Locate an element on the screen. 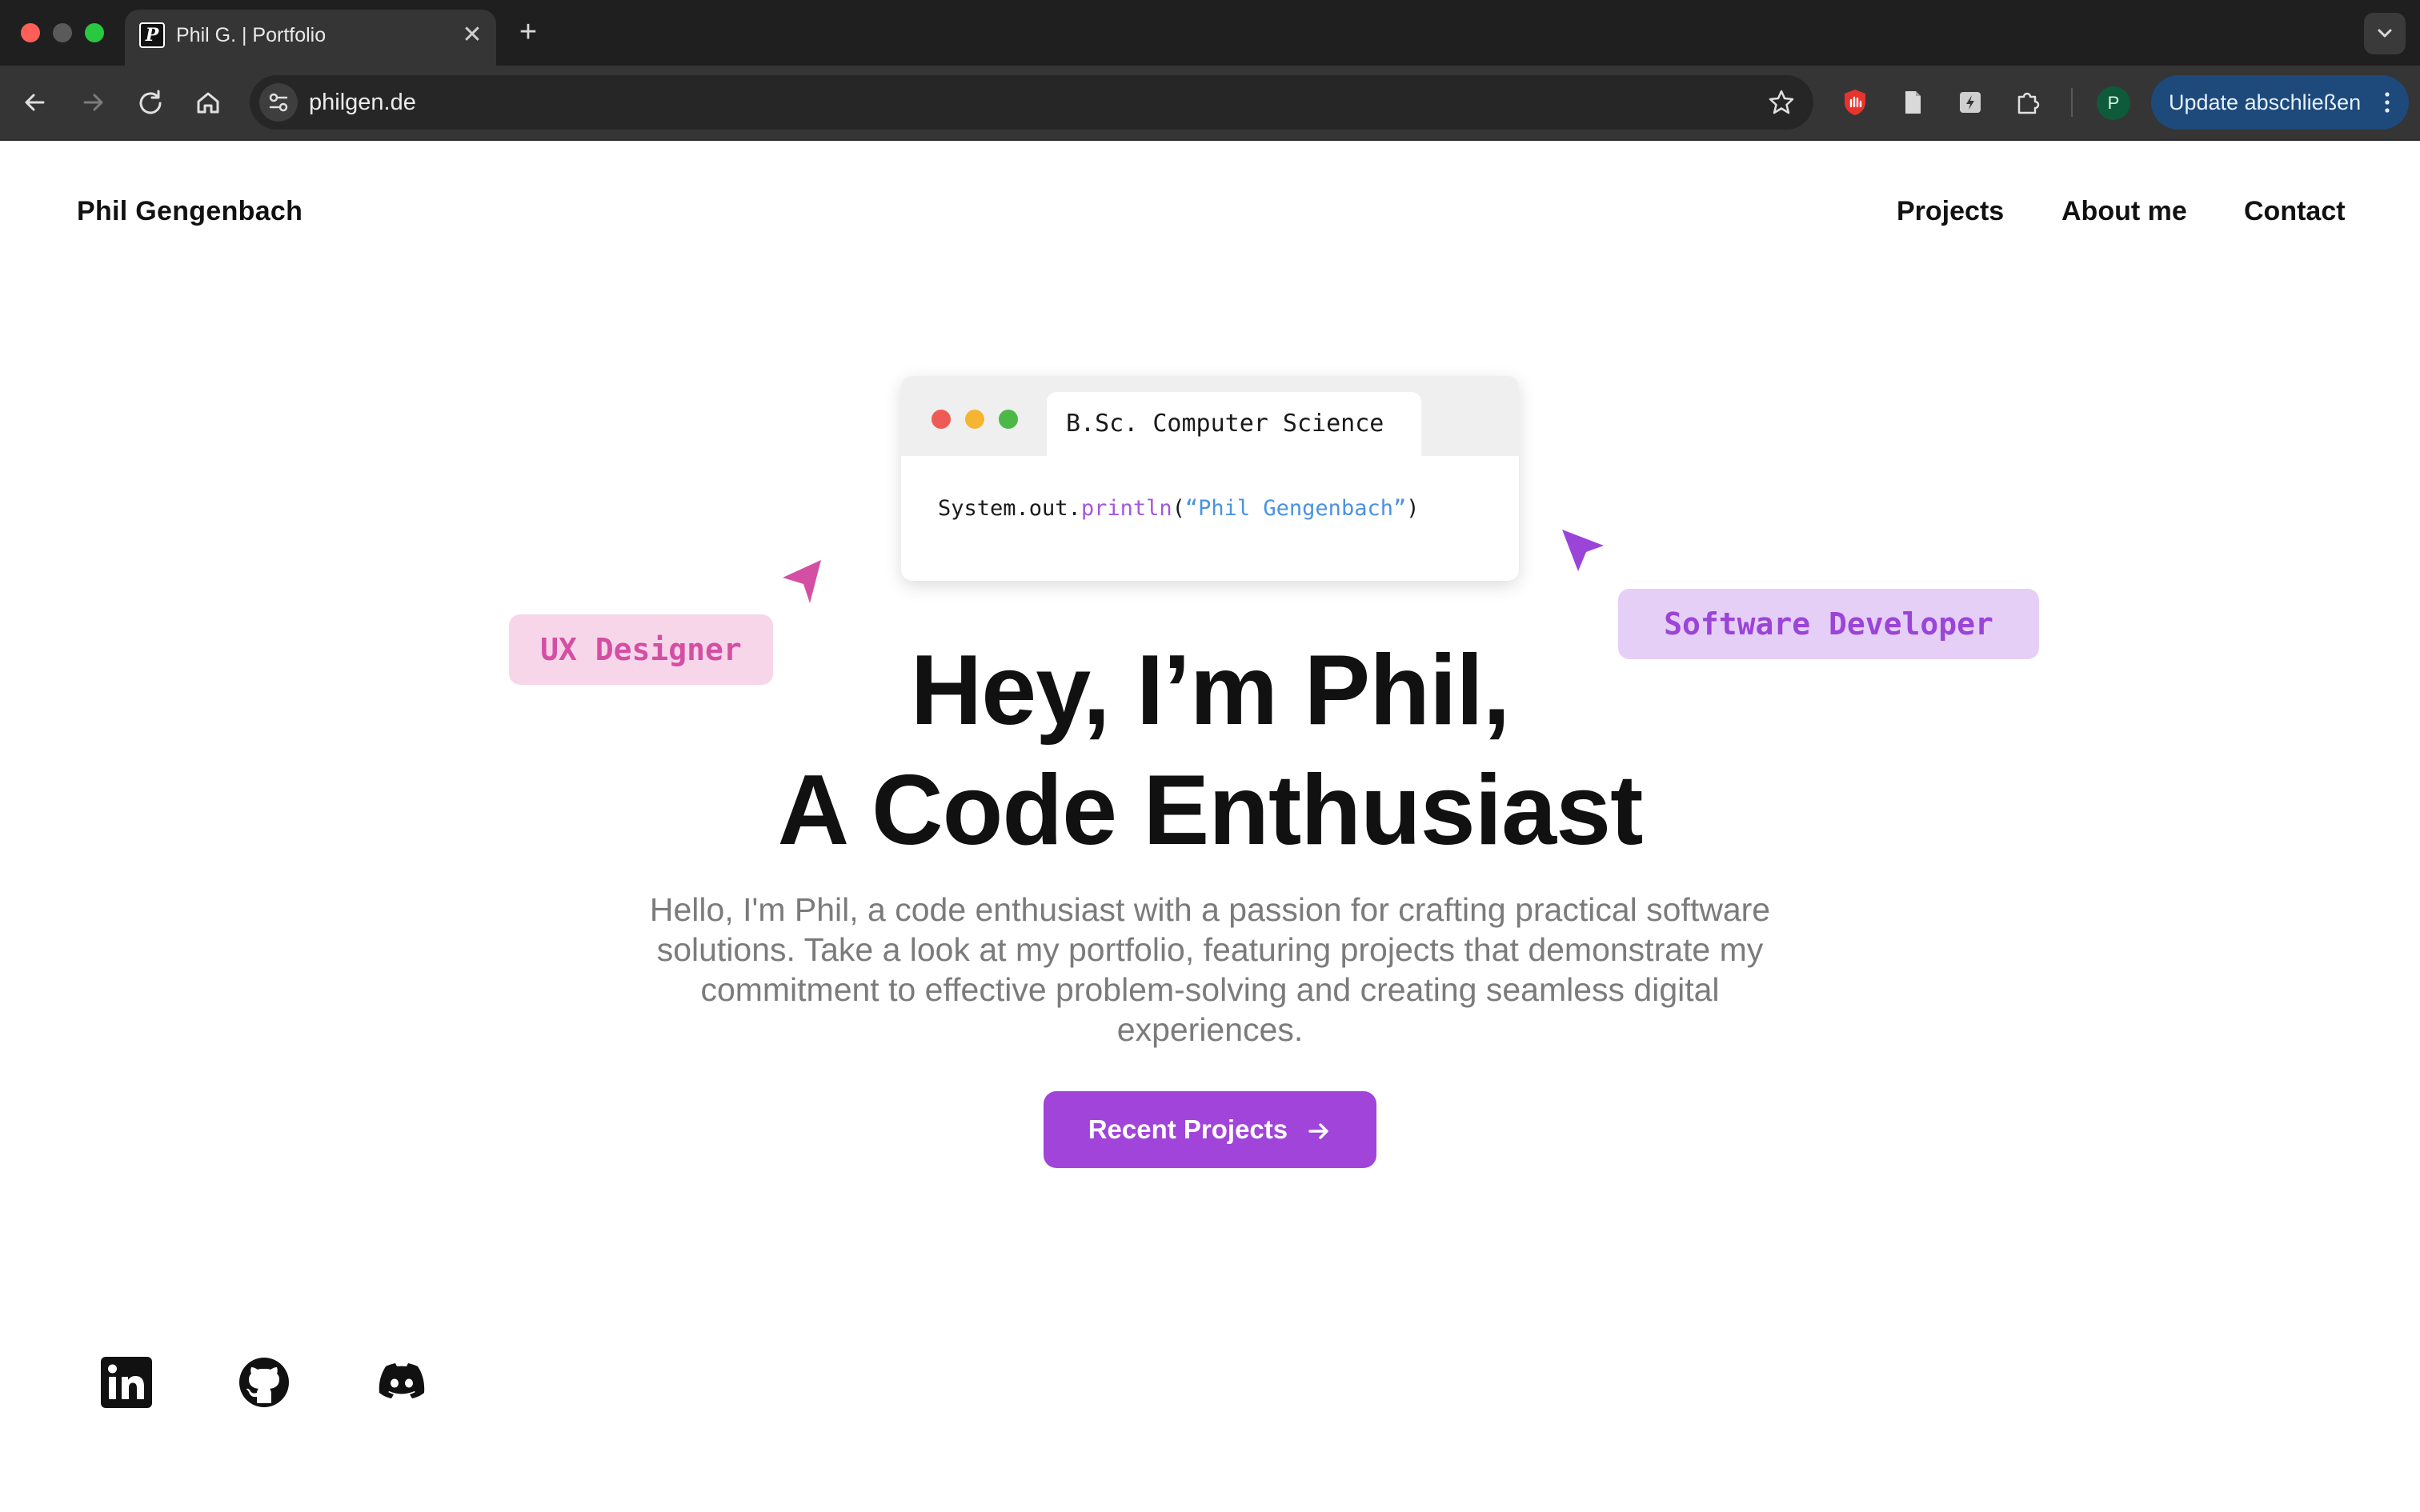 This screenshot has height=1512, width=2420. bookmark-star-icon is located at coordinates (1781, 102).